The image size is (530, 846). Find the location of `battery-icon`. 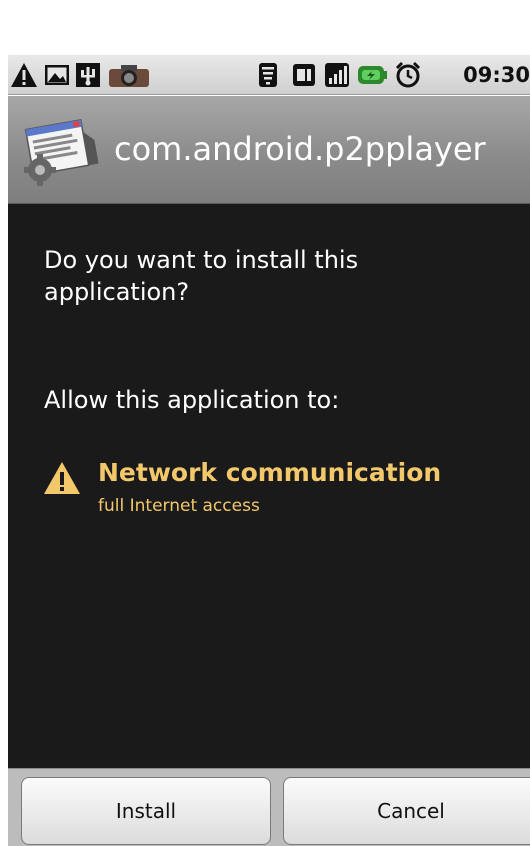

battery-icon is located at coordinates (372, 75).